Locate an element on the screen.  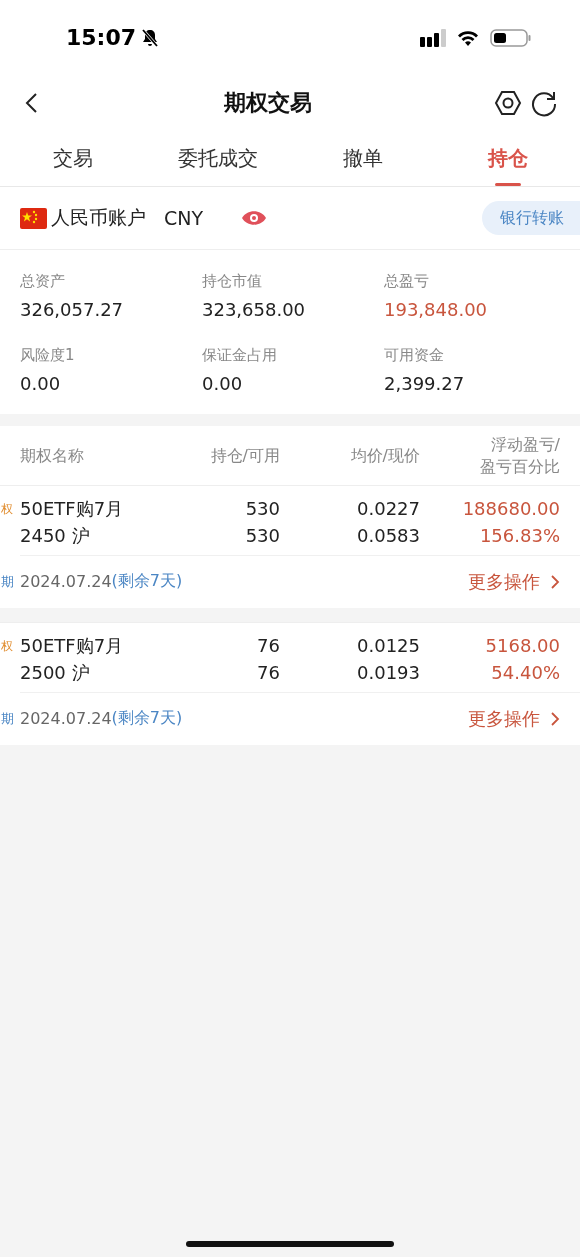
option-strike: 2450 沪 is located at coordinates (55, 535).